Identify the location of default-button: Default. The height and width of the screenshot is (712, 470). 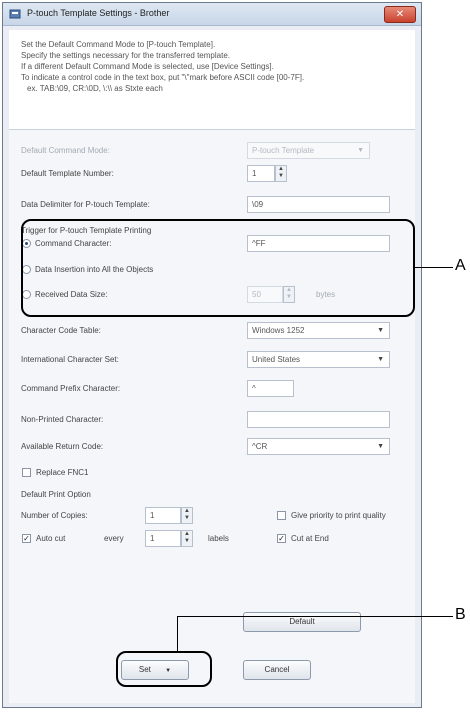
(302, 622).